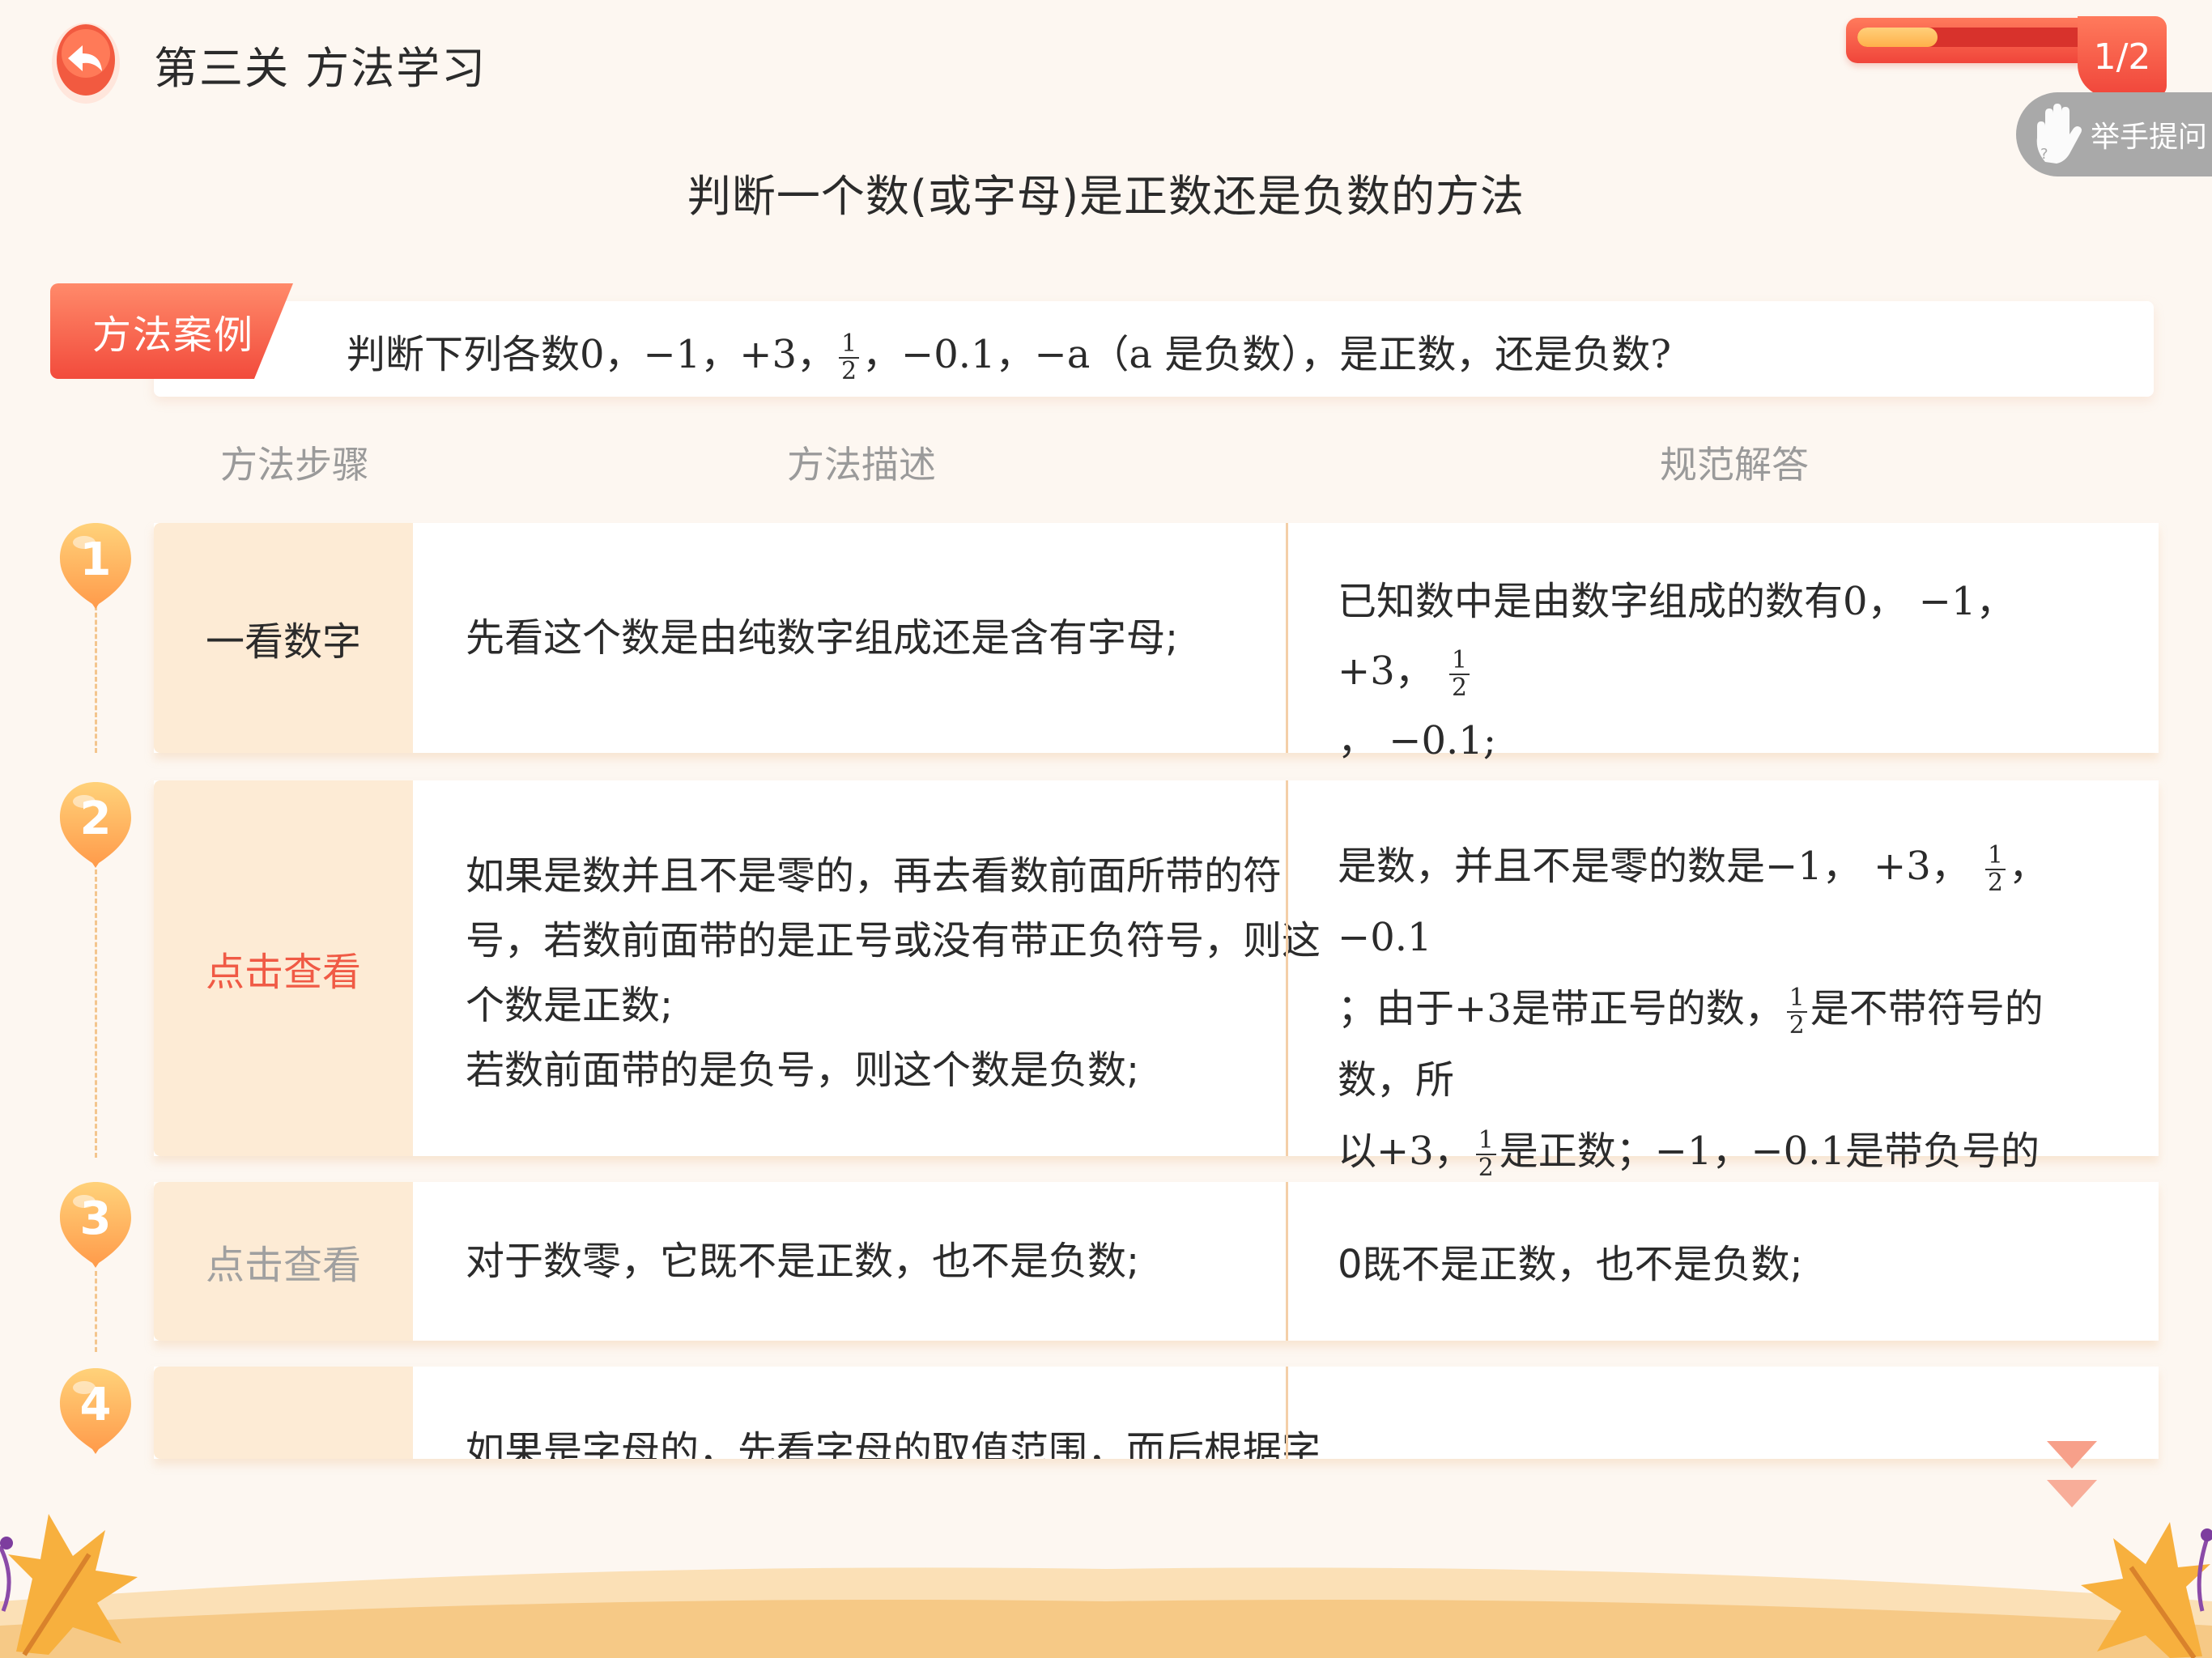 The width and height of the screenshot is (2212, 1658). Describe the element at coordinates (1156, 1261) in the screenshot. I see `method-row-3: 点击查看 对于数零，它既不是正数，也不是负数; 0既不是正数，也不是负数;` at that location.